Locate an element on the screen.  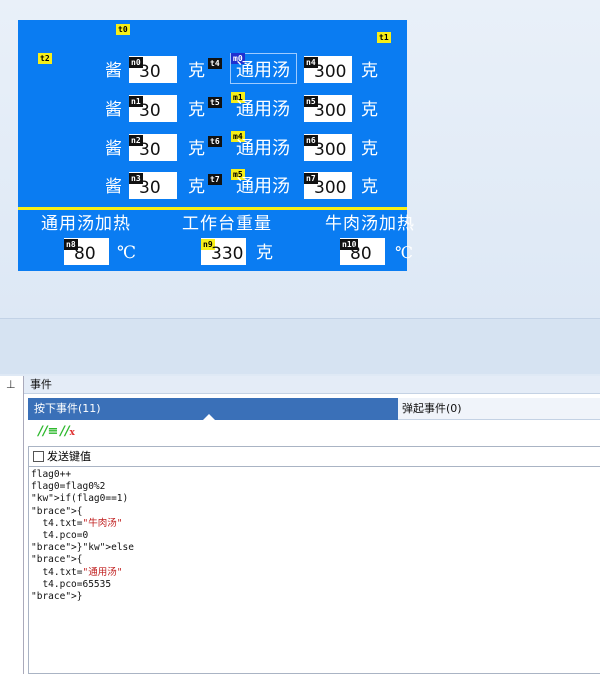
n8-number-field: n8 80 is located at coordinates (86, 251).